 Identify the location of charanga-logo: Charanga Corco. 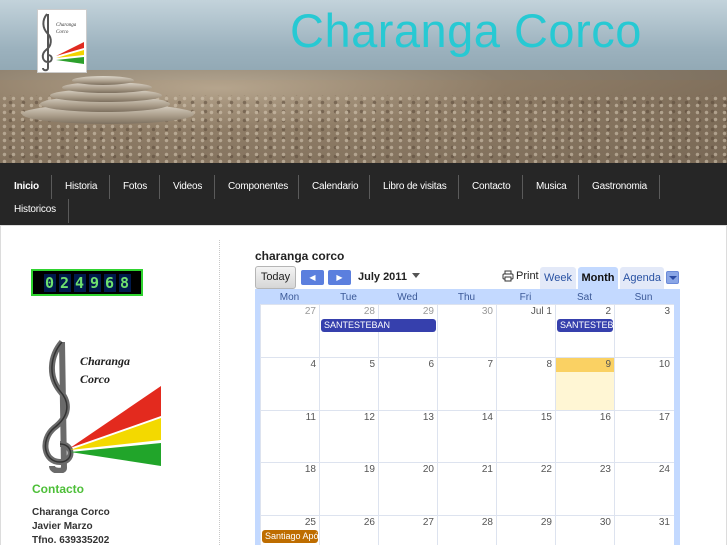
(97, 405).